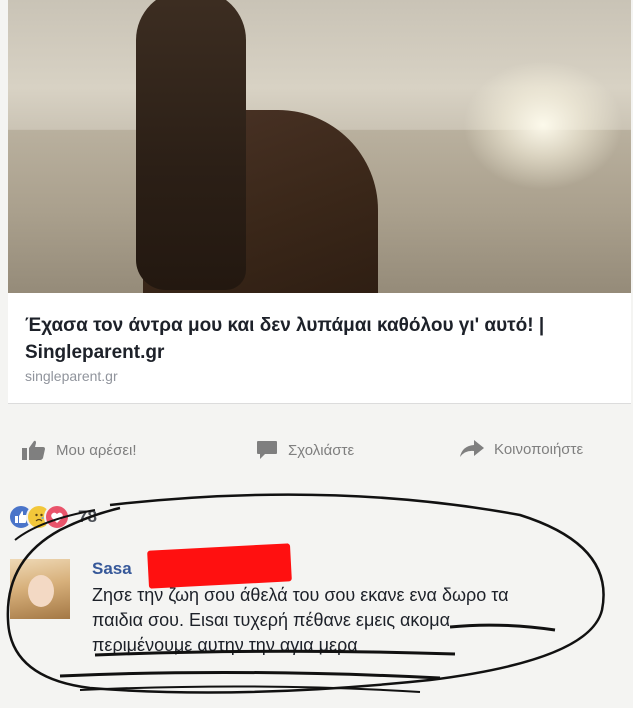  I want to click on redaction-mark, so click(219, 566).